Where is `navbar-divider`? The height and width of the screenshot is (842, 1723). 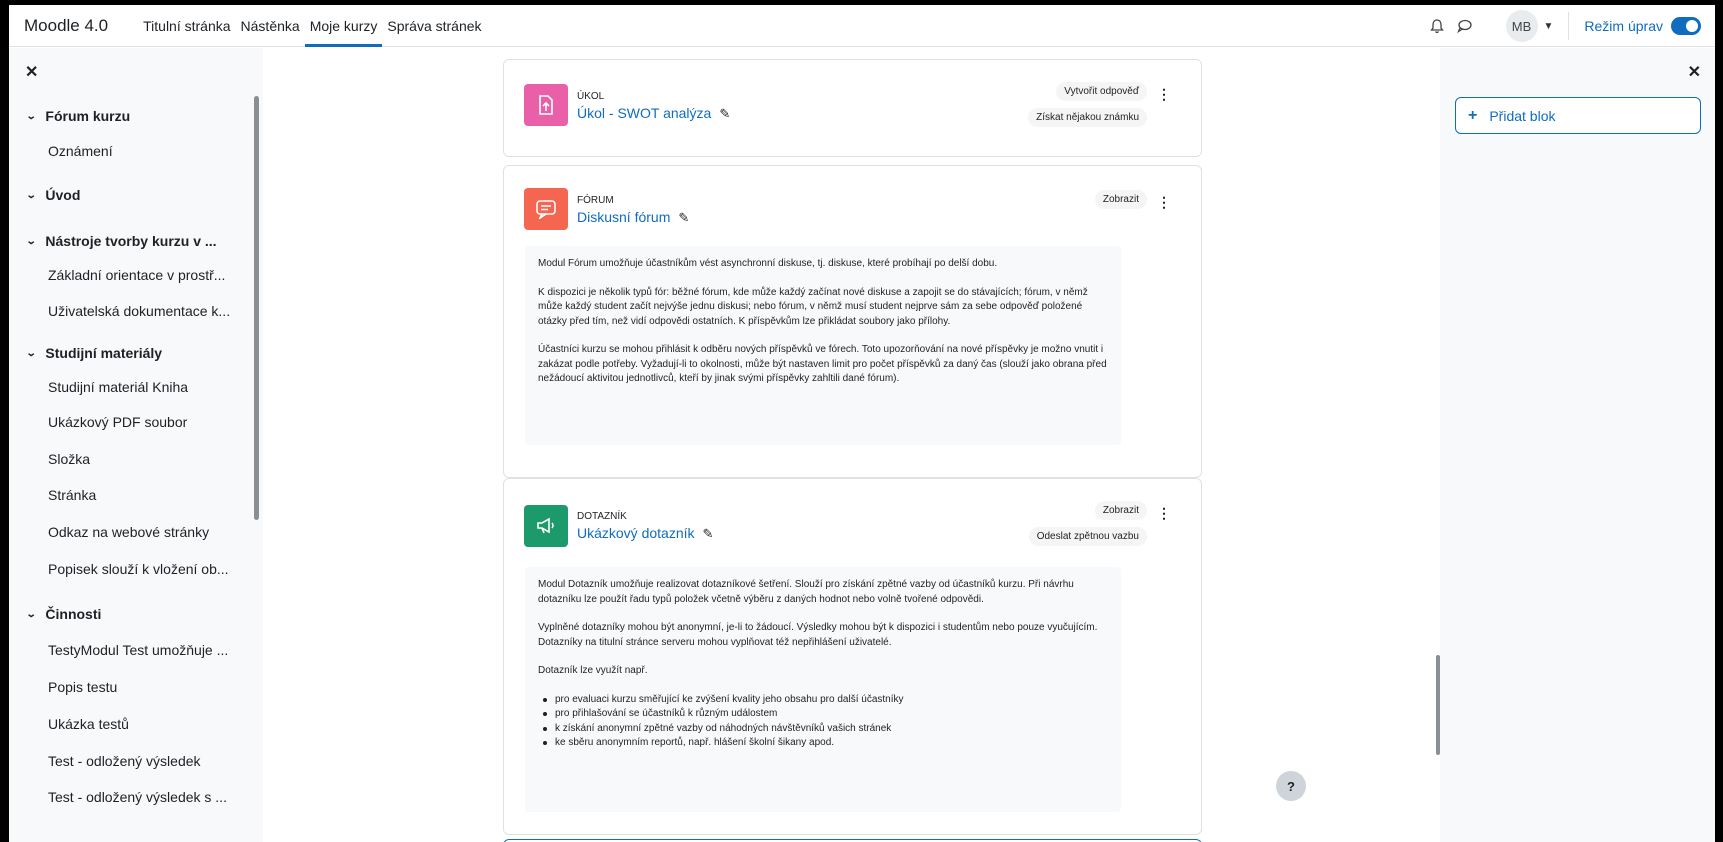 navbar-divider is located at coordinates (1569, 26).